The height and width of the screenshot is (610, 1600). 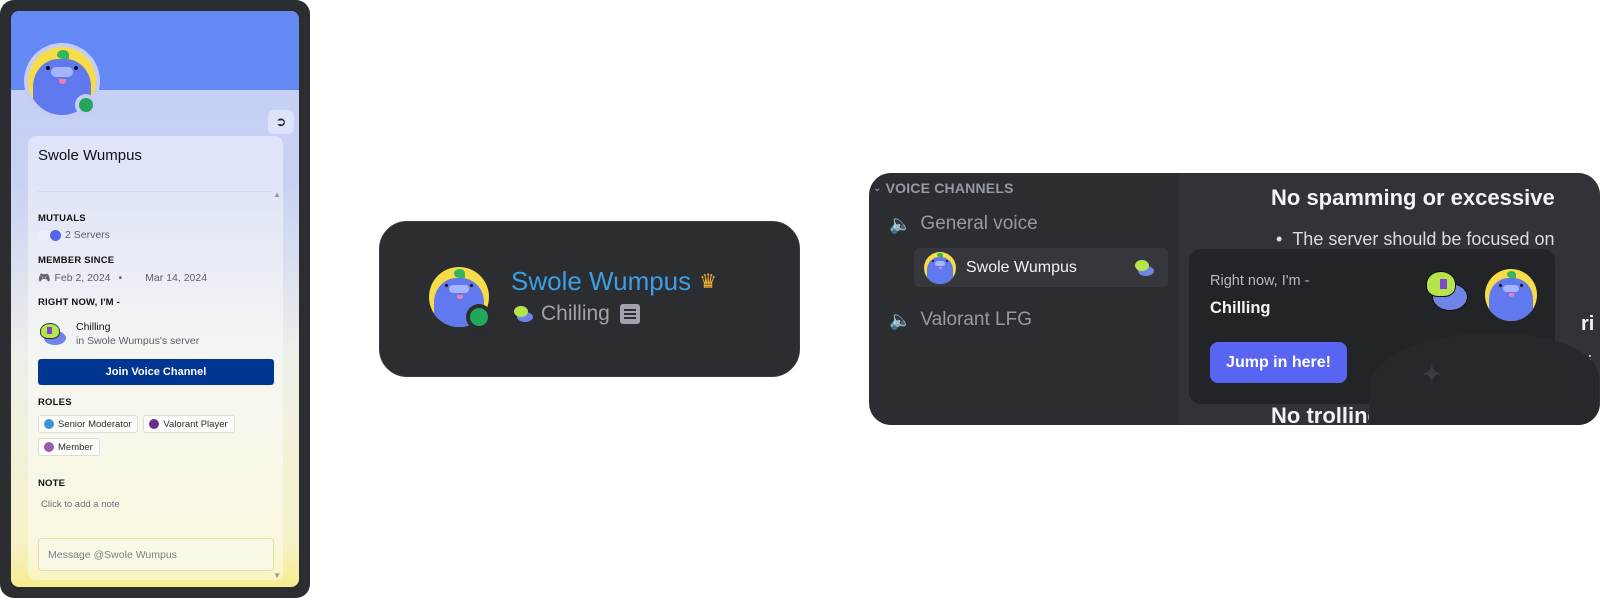 I want to click on mutual-servers-count: 2 Servers, so click(x=87, y=235).